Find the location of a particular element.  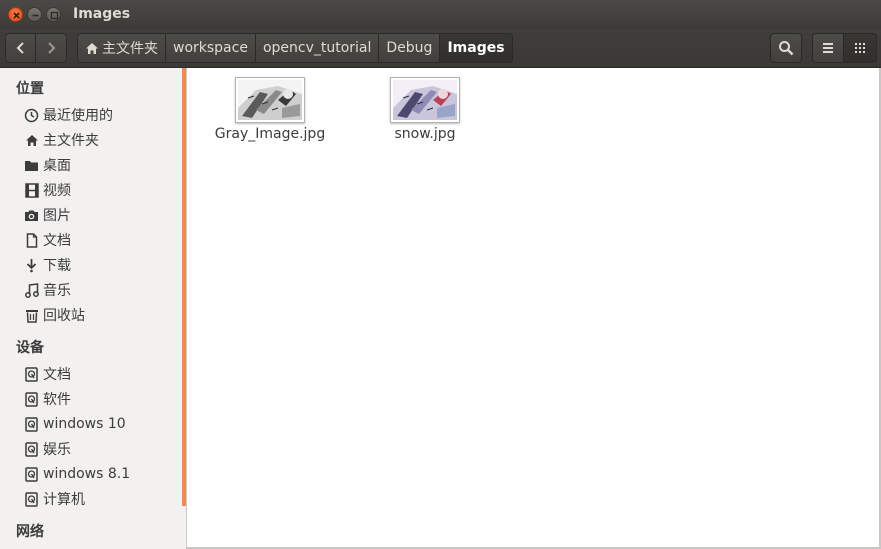

breadcrumb-label: Debug is located at coordinates (409, 48).